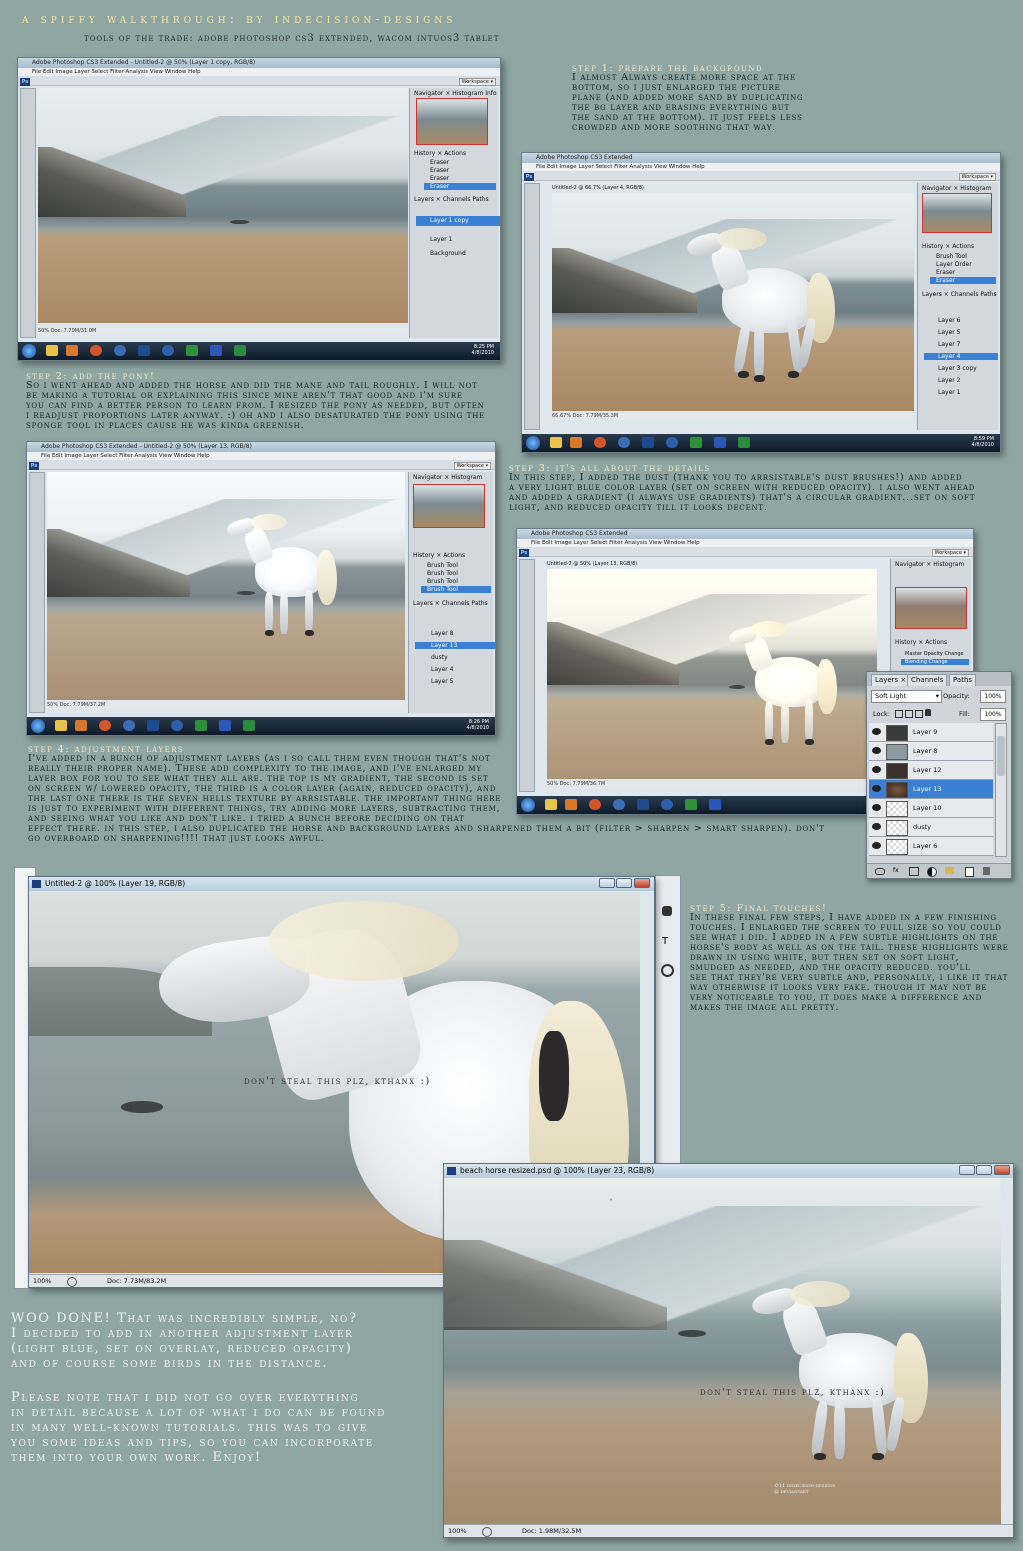 This screenshot has height=1551, width=1023. Describe the element at coordinates (909, 714) in the screenshot. I see `lock-brush-icon` at that location.